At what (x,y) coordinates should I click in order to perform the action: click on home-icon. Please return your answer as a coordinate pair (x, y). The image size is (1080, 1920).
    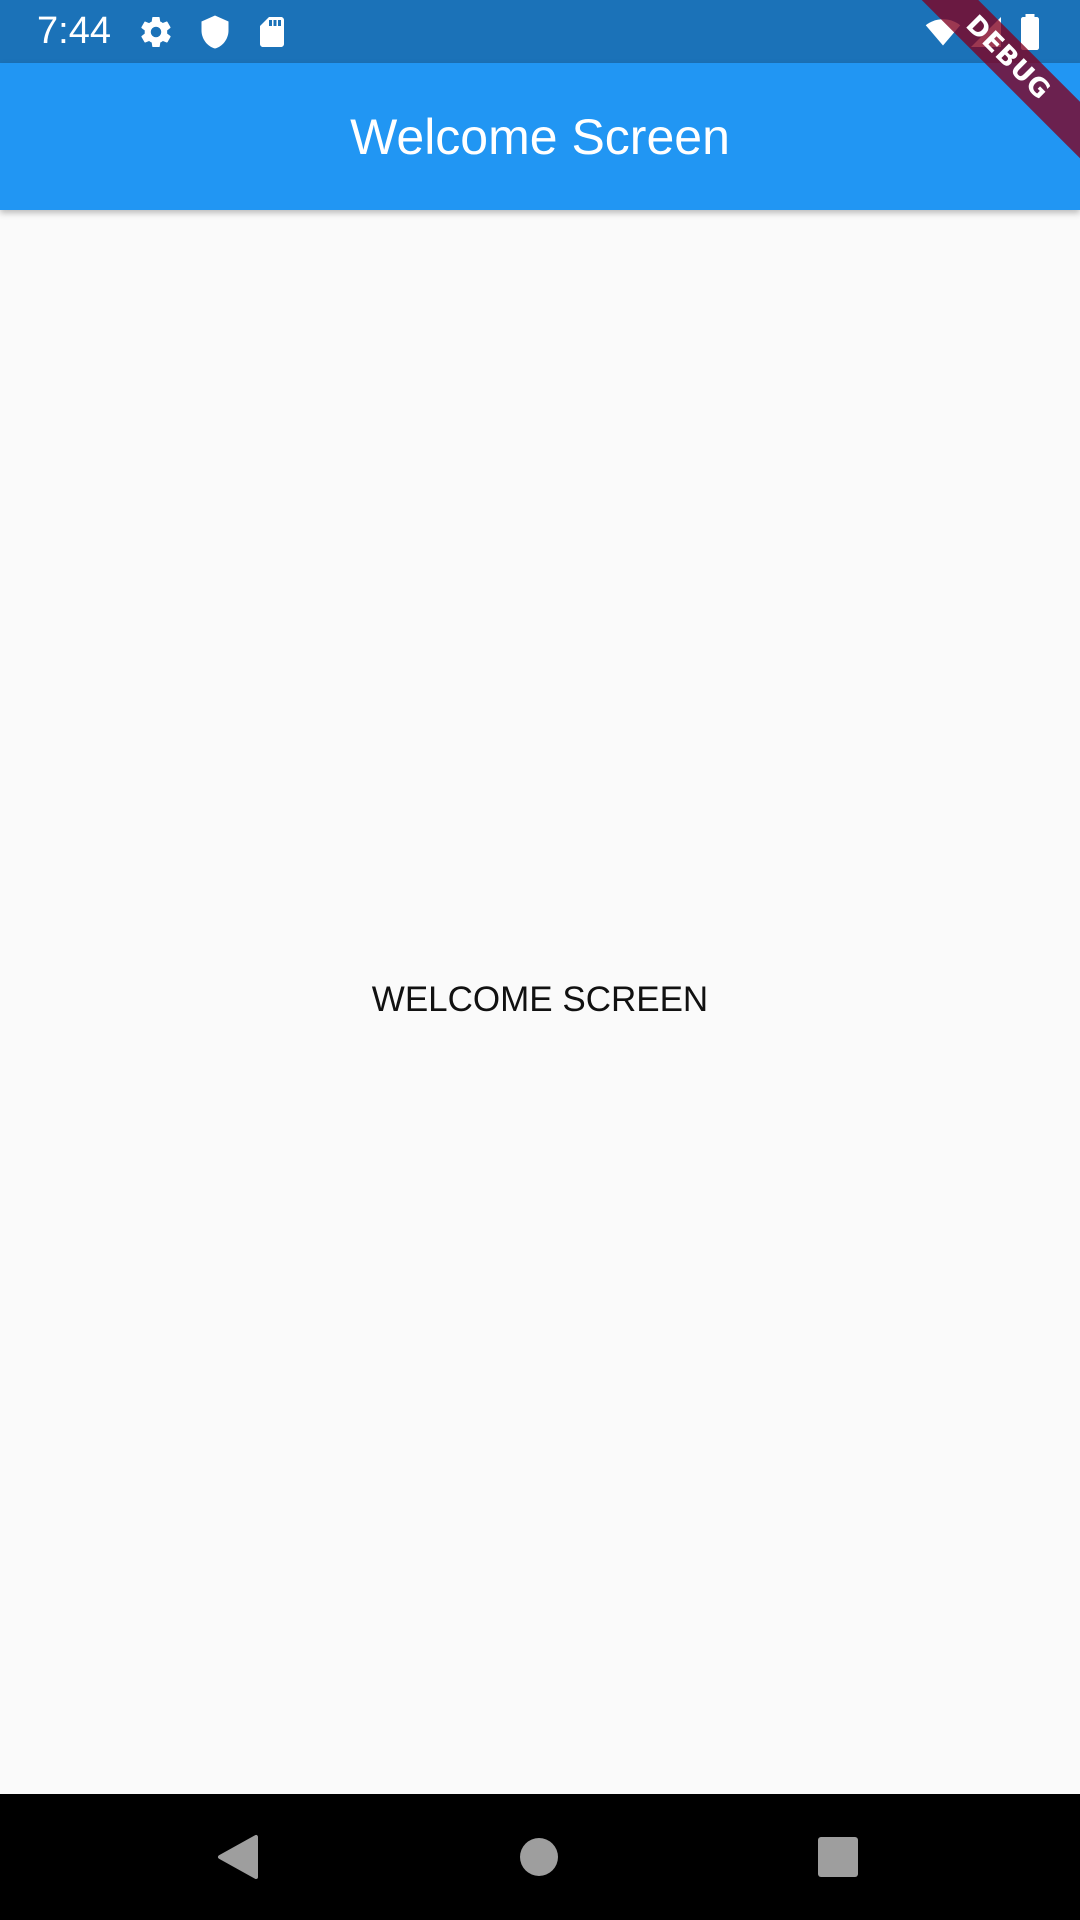
    Looking at the image, I should click on (539, 1857).